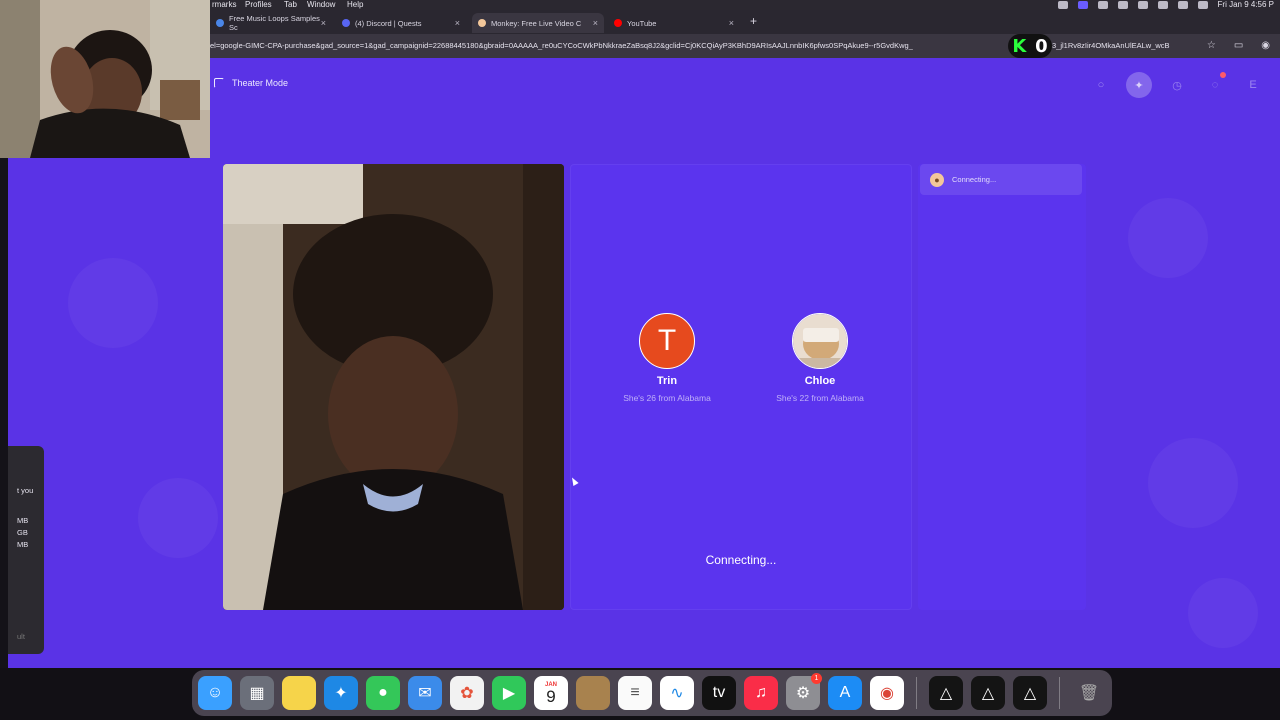  What do you see at coordinates (260, 83) in the screenshot?
I see `theater-mode-label: Theater Mode` at bounding box center [260, 83].